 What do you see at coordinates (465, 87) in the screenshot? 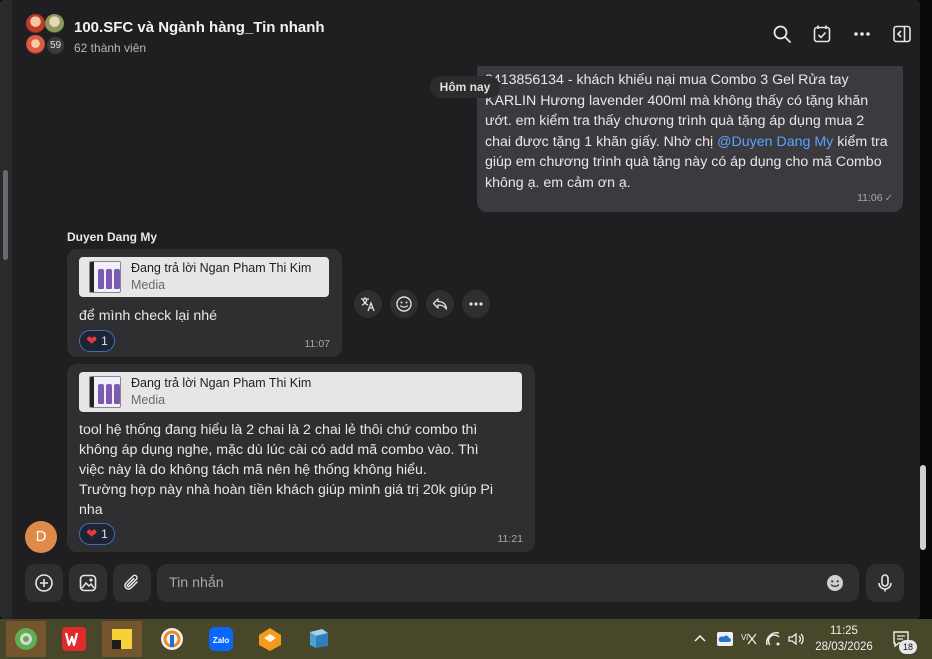
I see `date-divider: Hôm nay` at bounding box center [465, 87].